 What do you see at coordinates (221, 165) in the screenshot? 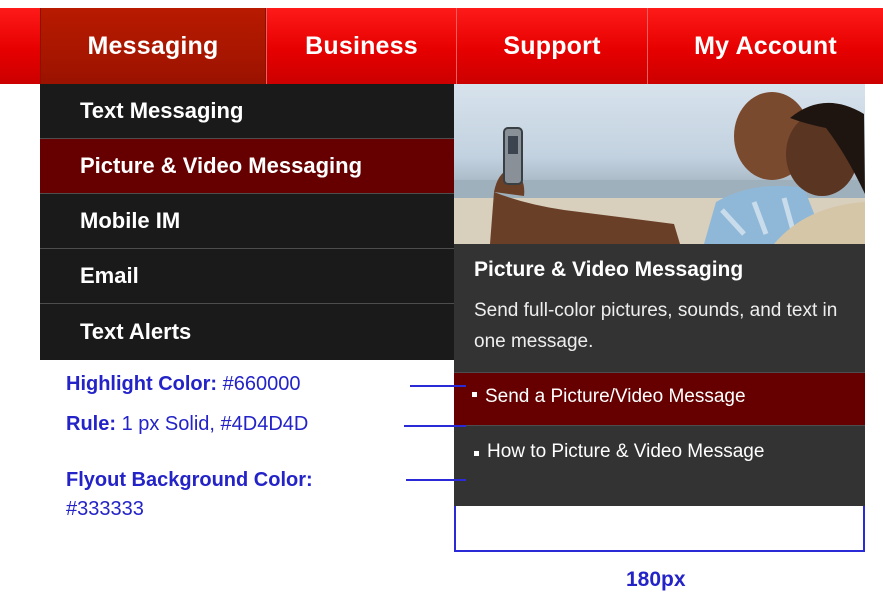
I see `submenu-item-label: Picture & Video Messaging` at bounding box center [221, 165].